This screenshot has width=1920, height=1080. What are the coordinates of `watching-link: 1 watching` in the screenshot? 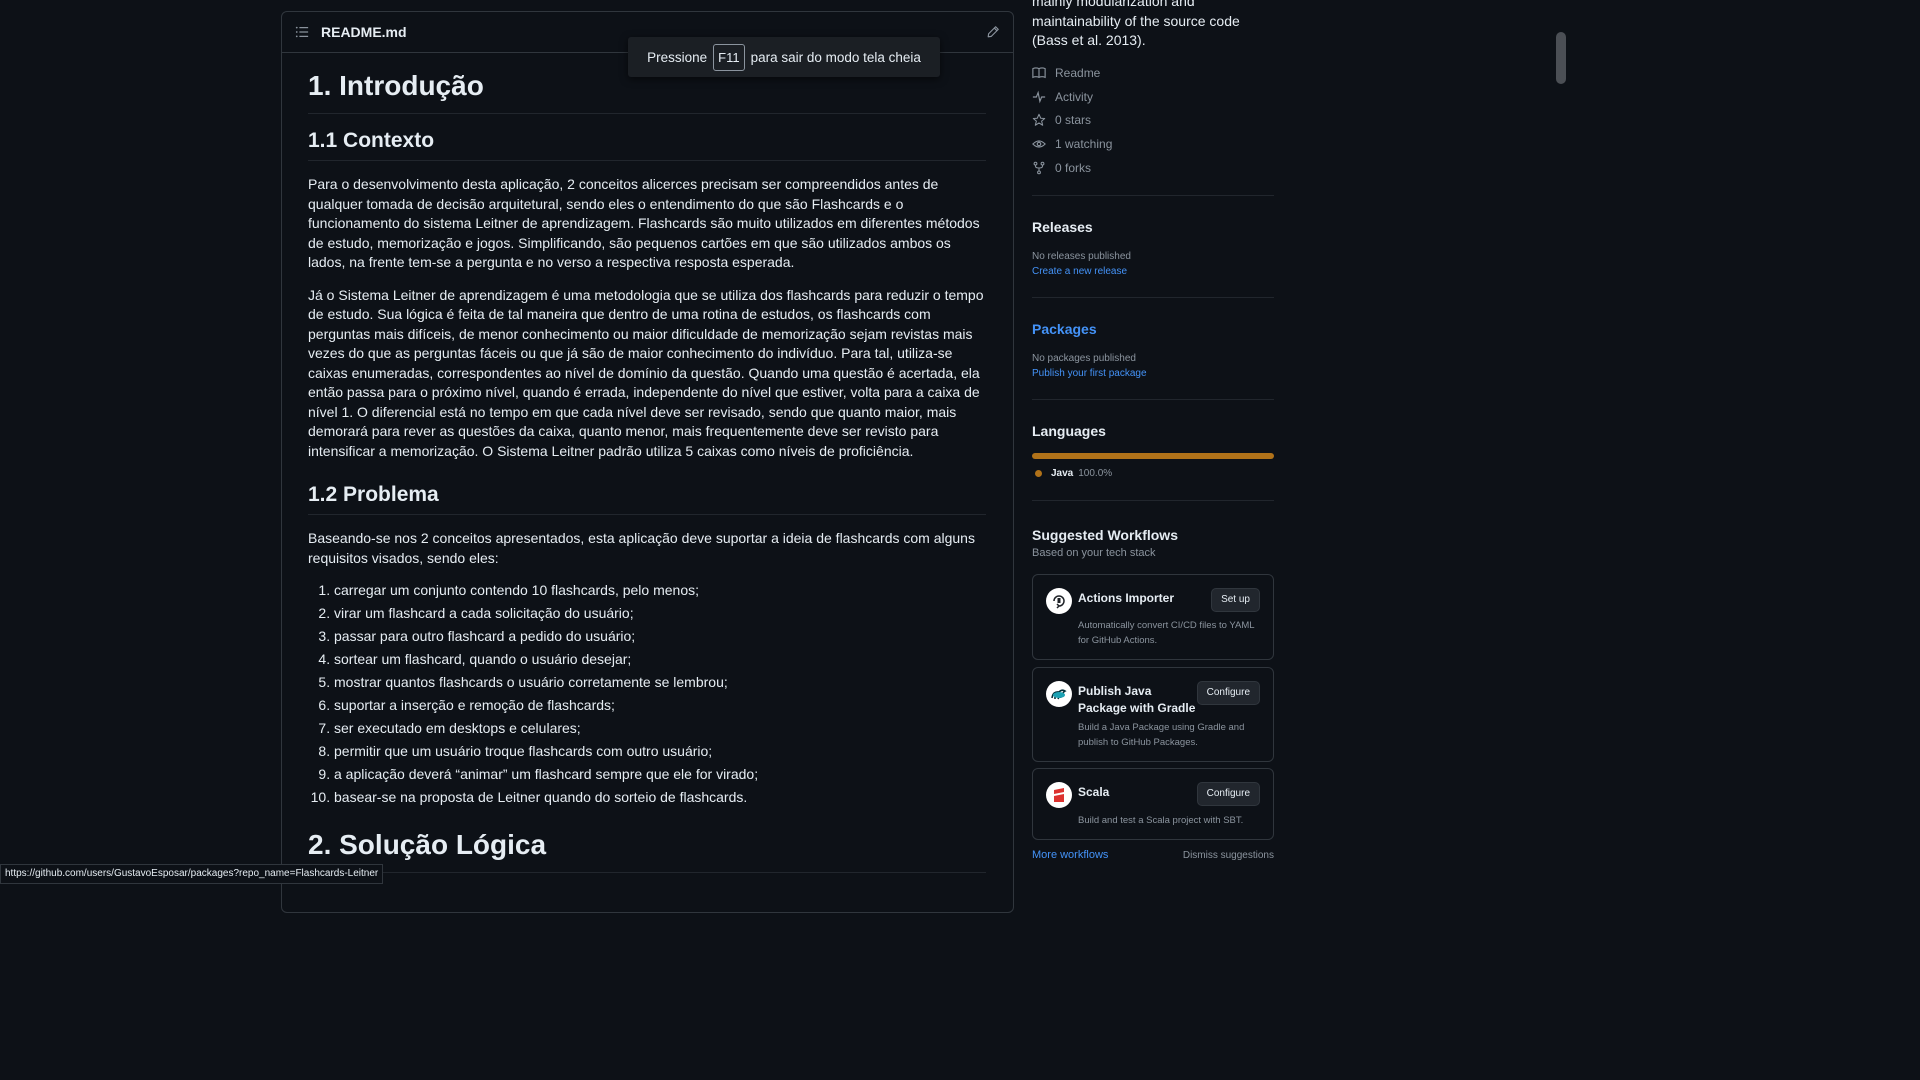 It's located at (1072, 144).